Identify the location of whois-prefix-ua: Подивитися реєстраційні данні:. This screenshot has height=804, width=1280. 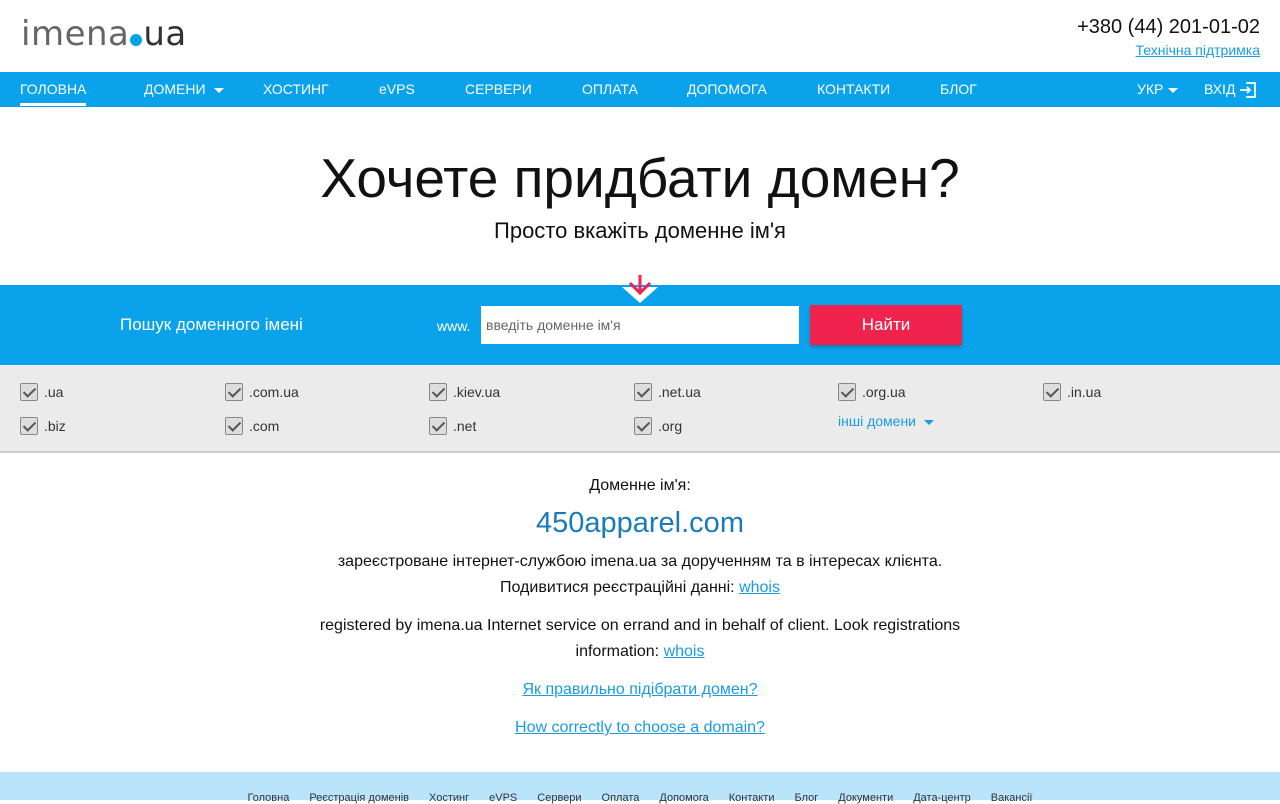
(617, 587).